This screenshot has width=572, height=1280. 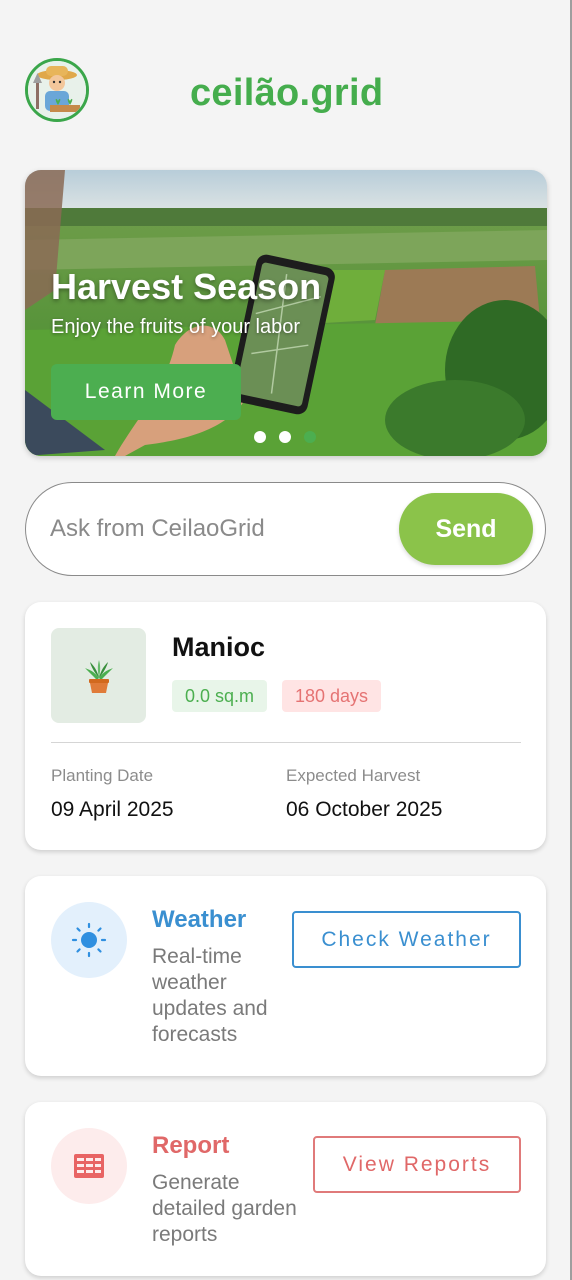 I want to click on crop-name: Manioc, so click(x=219, y=647).